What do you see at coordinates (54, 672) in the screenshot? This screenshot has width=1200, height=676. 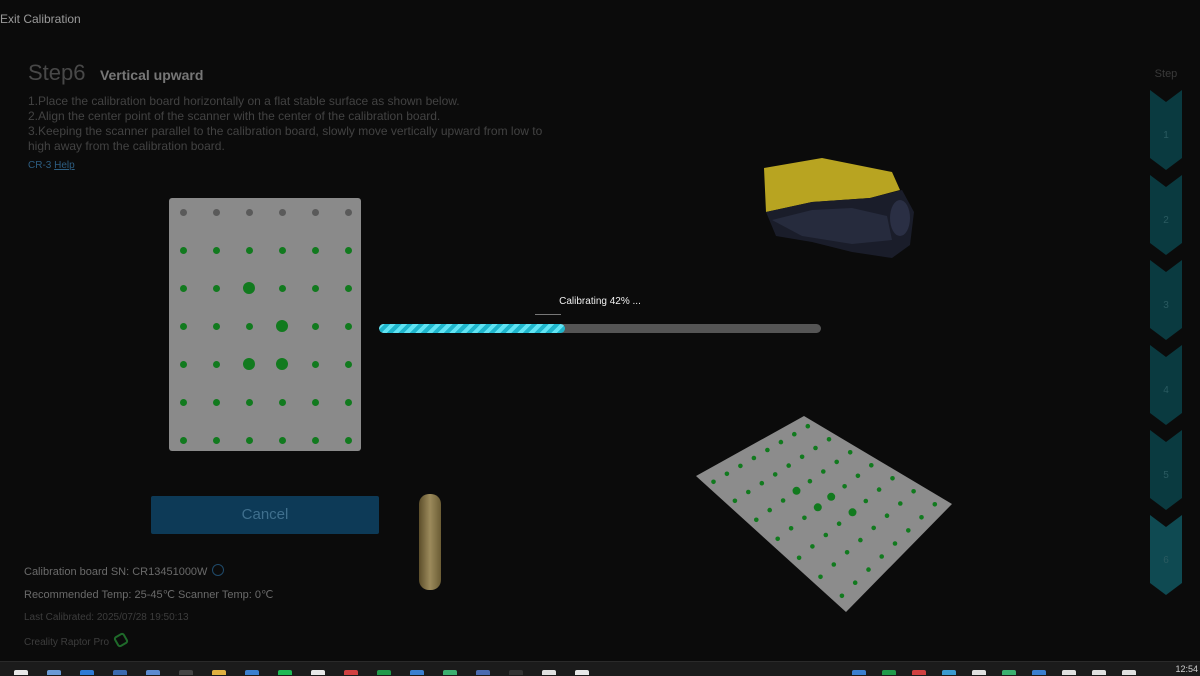 I see `explorer-icon` at bounding box center [54, 672].